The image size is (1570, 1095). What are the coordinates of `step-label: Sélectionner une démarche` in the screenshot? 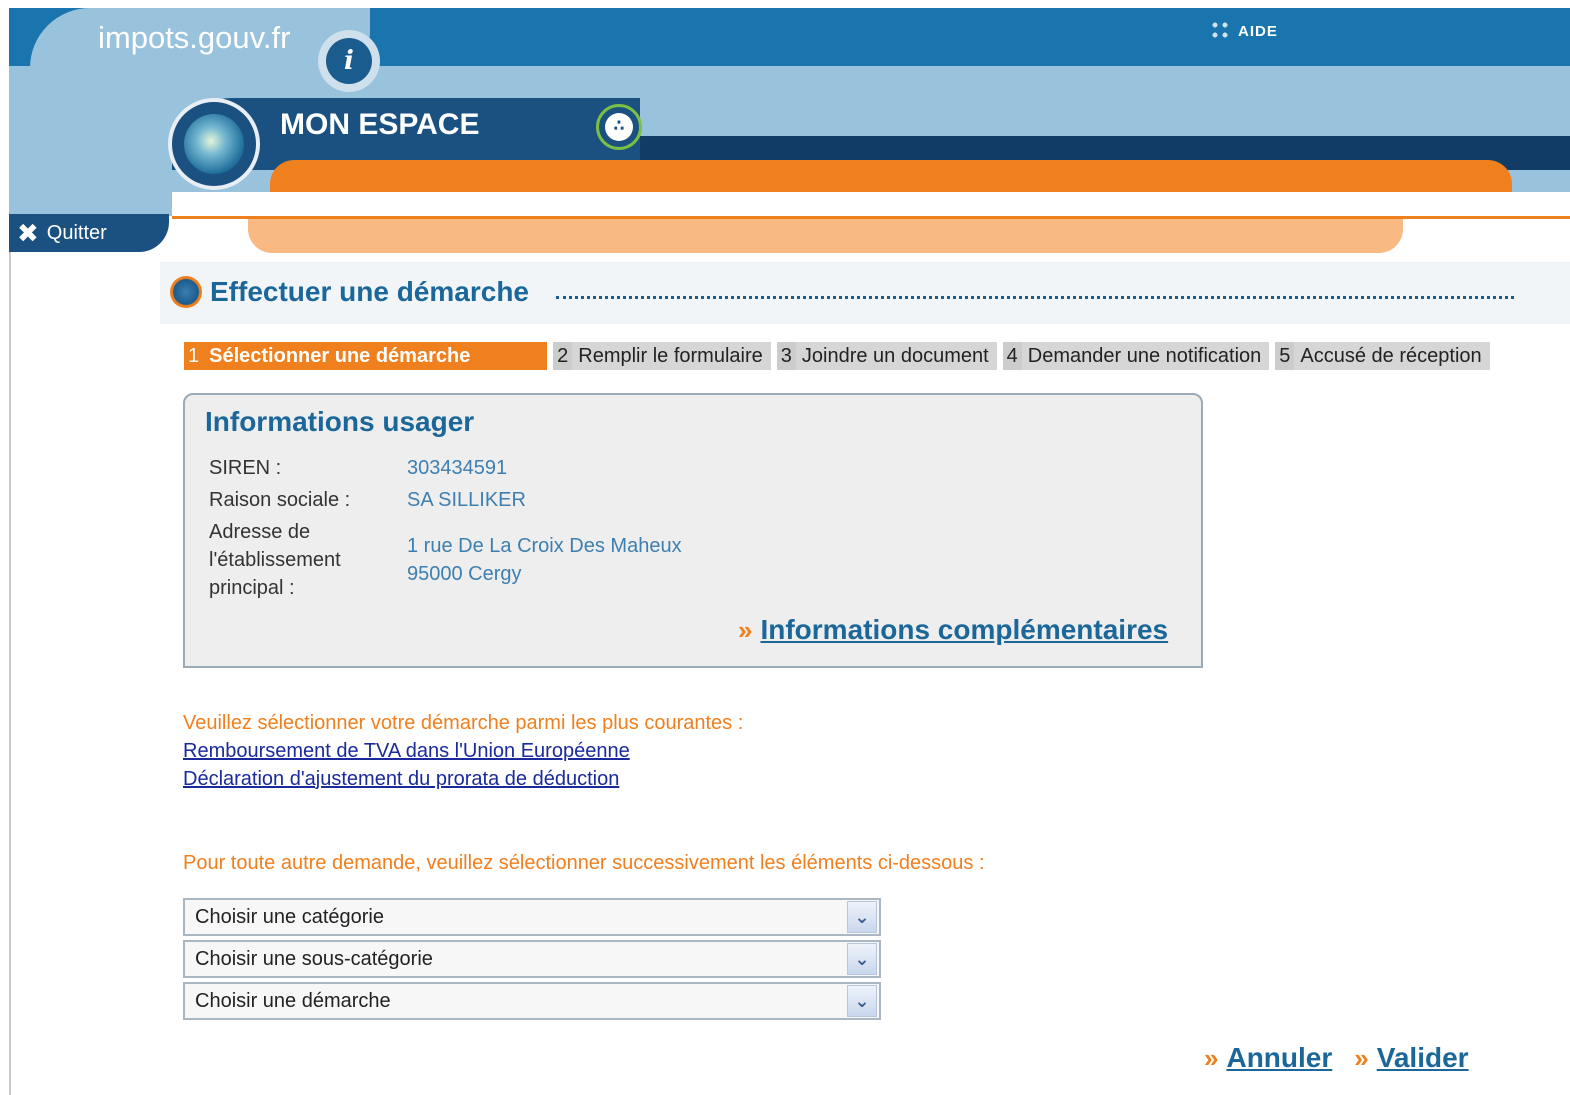 It's located at (375, 356).